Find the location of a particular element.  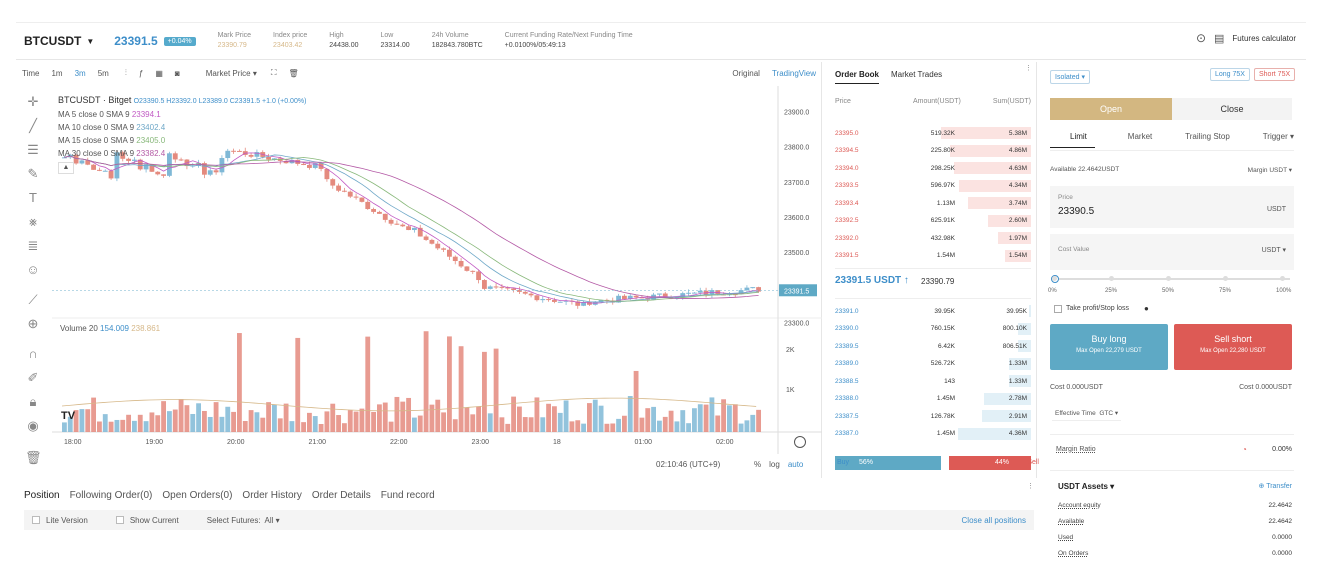

pattern-icon: ⨳ is located at coordinates (33, 222).